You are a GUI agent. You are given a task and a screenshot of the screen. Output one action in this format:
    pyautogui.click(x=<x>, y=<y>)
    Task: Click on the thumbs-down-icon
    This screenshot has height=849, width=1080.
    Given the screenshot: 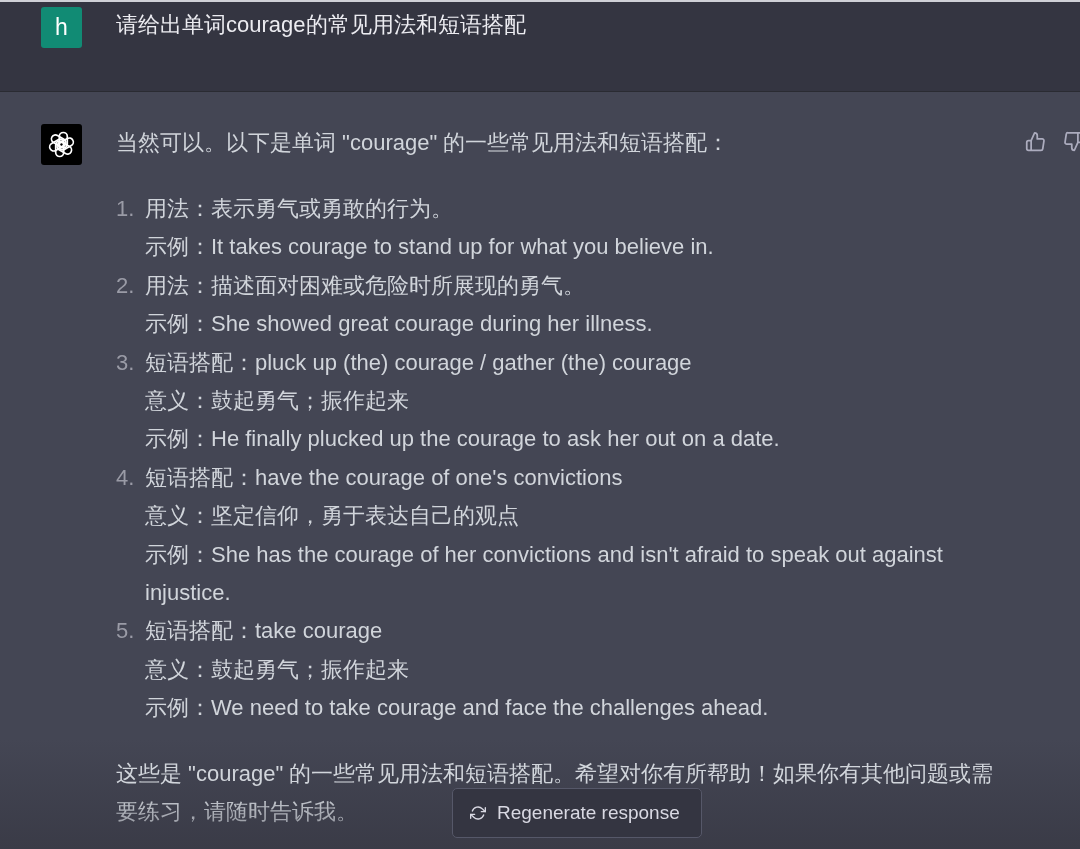 What is the action you would take?
    pyautogui.click(x=1071, y=141)
    